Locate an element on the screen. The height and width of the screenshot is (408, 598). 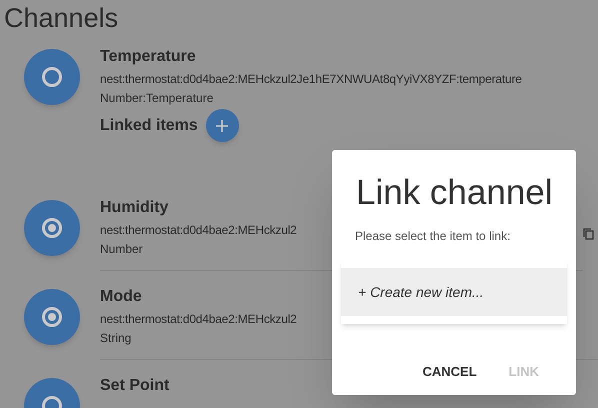
add-link-button is located at coordinates (222, 125).